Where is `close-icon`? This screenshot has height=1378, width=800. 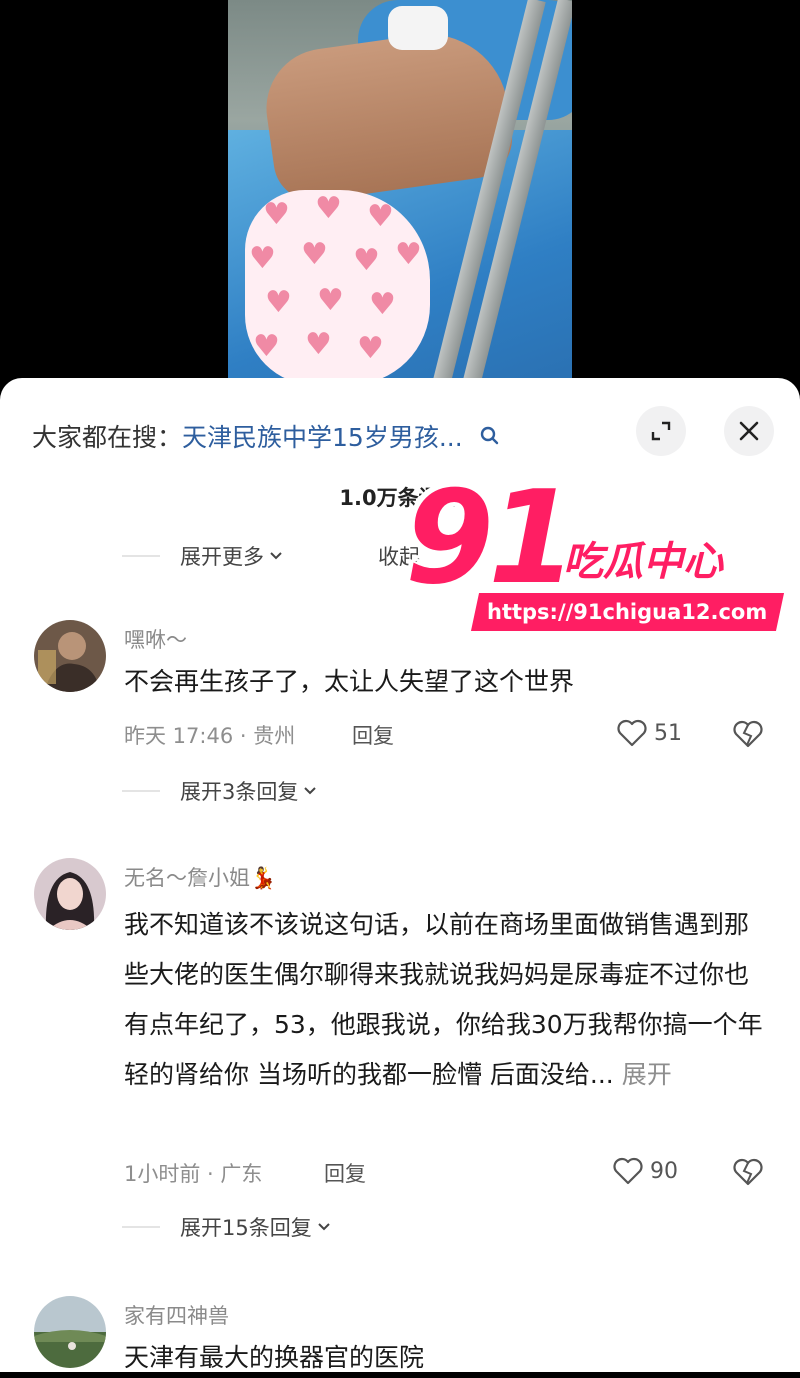 close-icon is located at coordinates (749, 431).